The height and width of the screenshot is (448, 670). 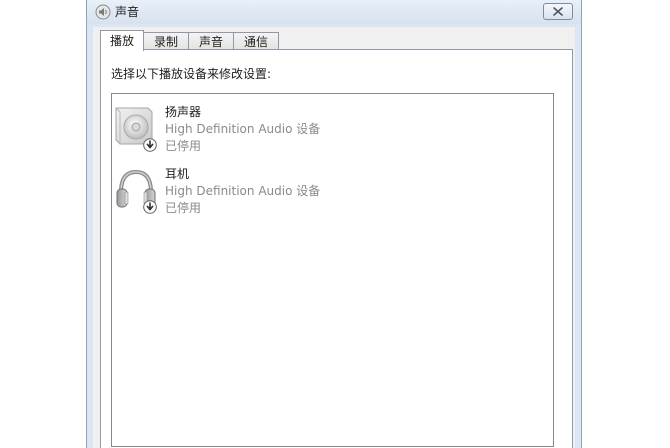 I want to click on close-button, so click(x=558, y=11).